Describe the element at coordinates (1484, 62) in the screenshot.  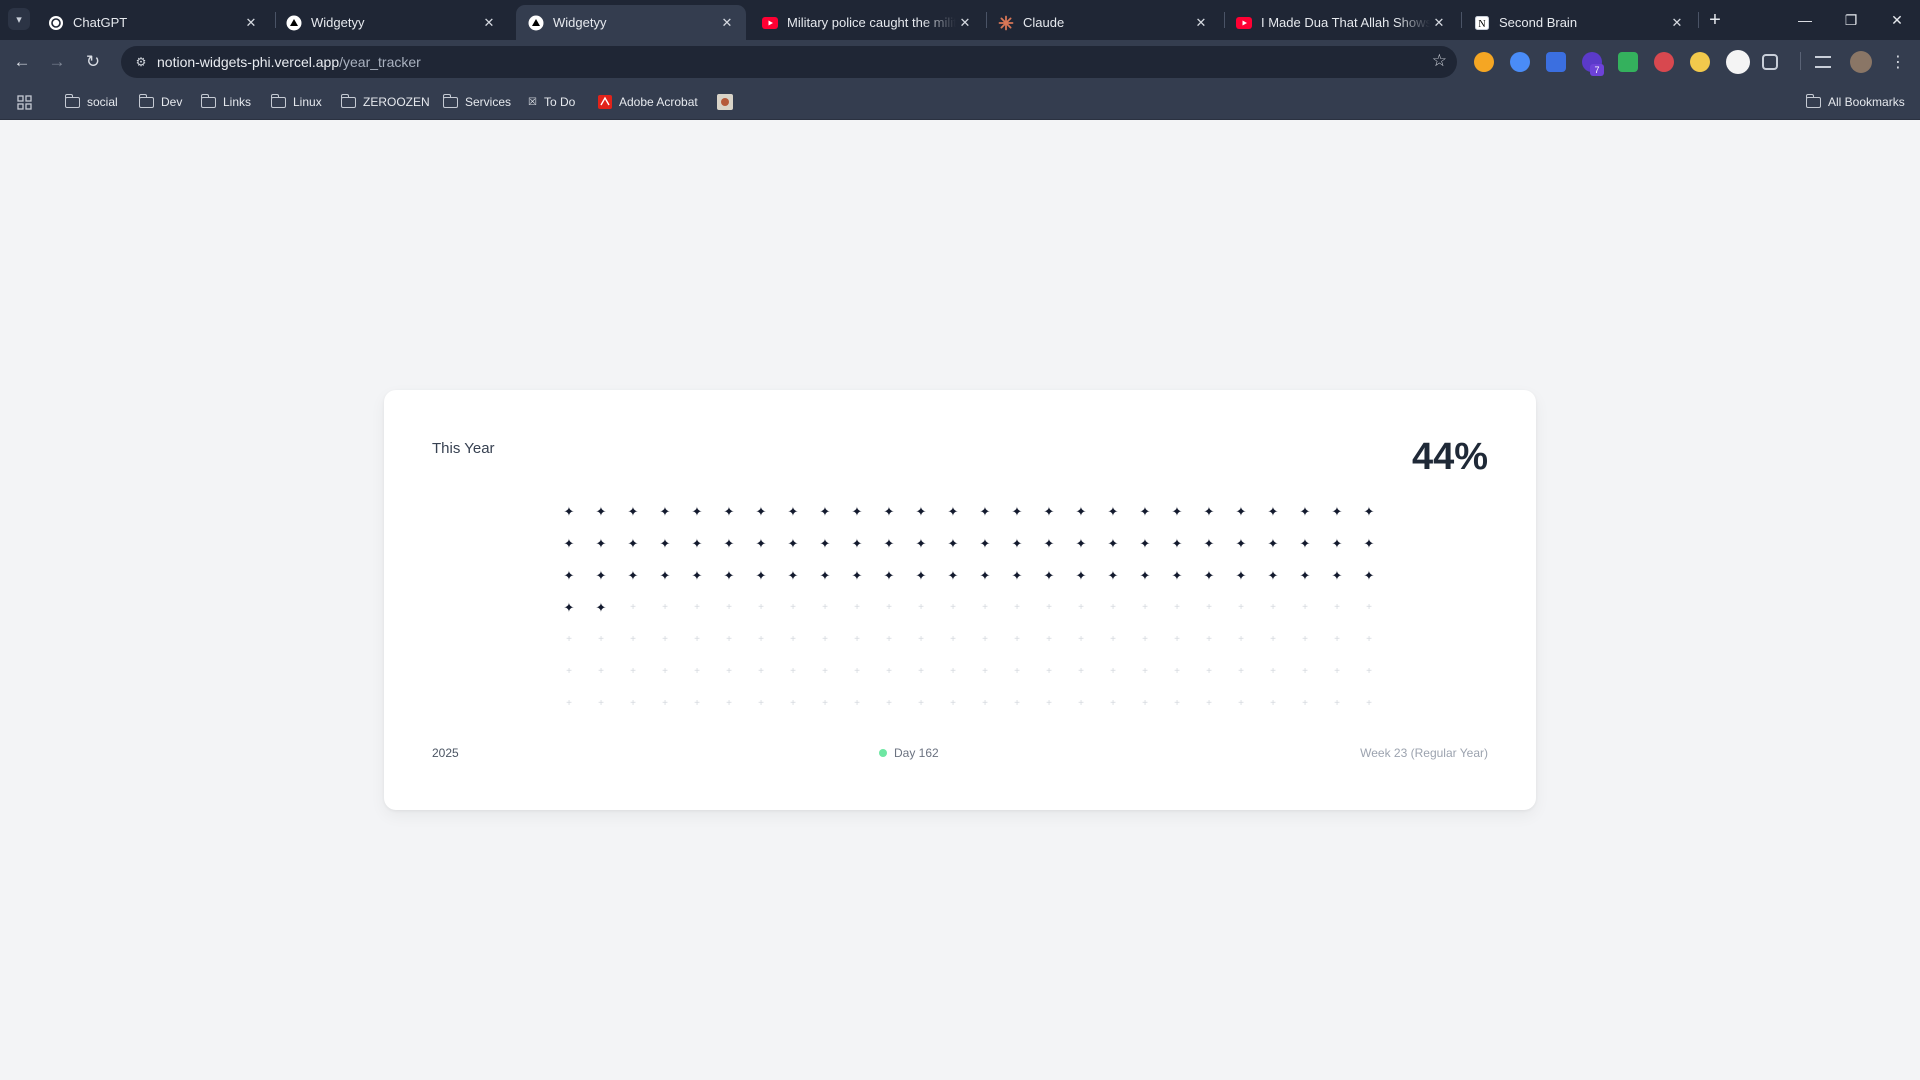
I see `extension-glasses-icon` at that location.